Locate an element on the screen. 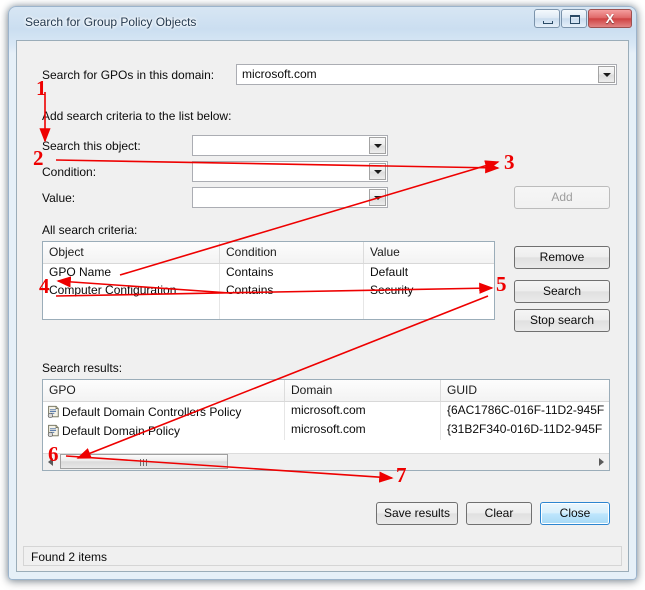  scrollbar-thumb is located at coordinates (144, 461).